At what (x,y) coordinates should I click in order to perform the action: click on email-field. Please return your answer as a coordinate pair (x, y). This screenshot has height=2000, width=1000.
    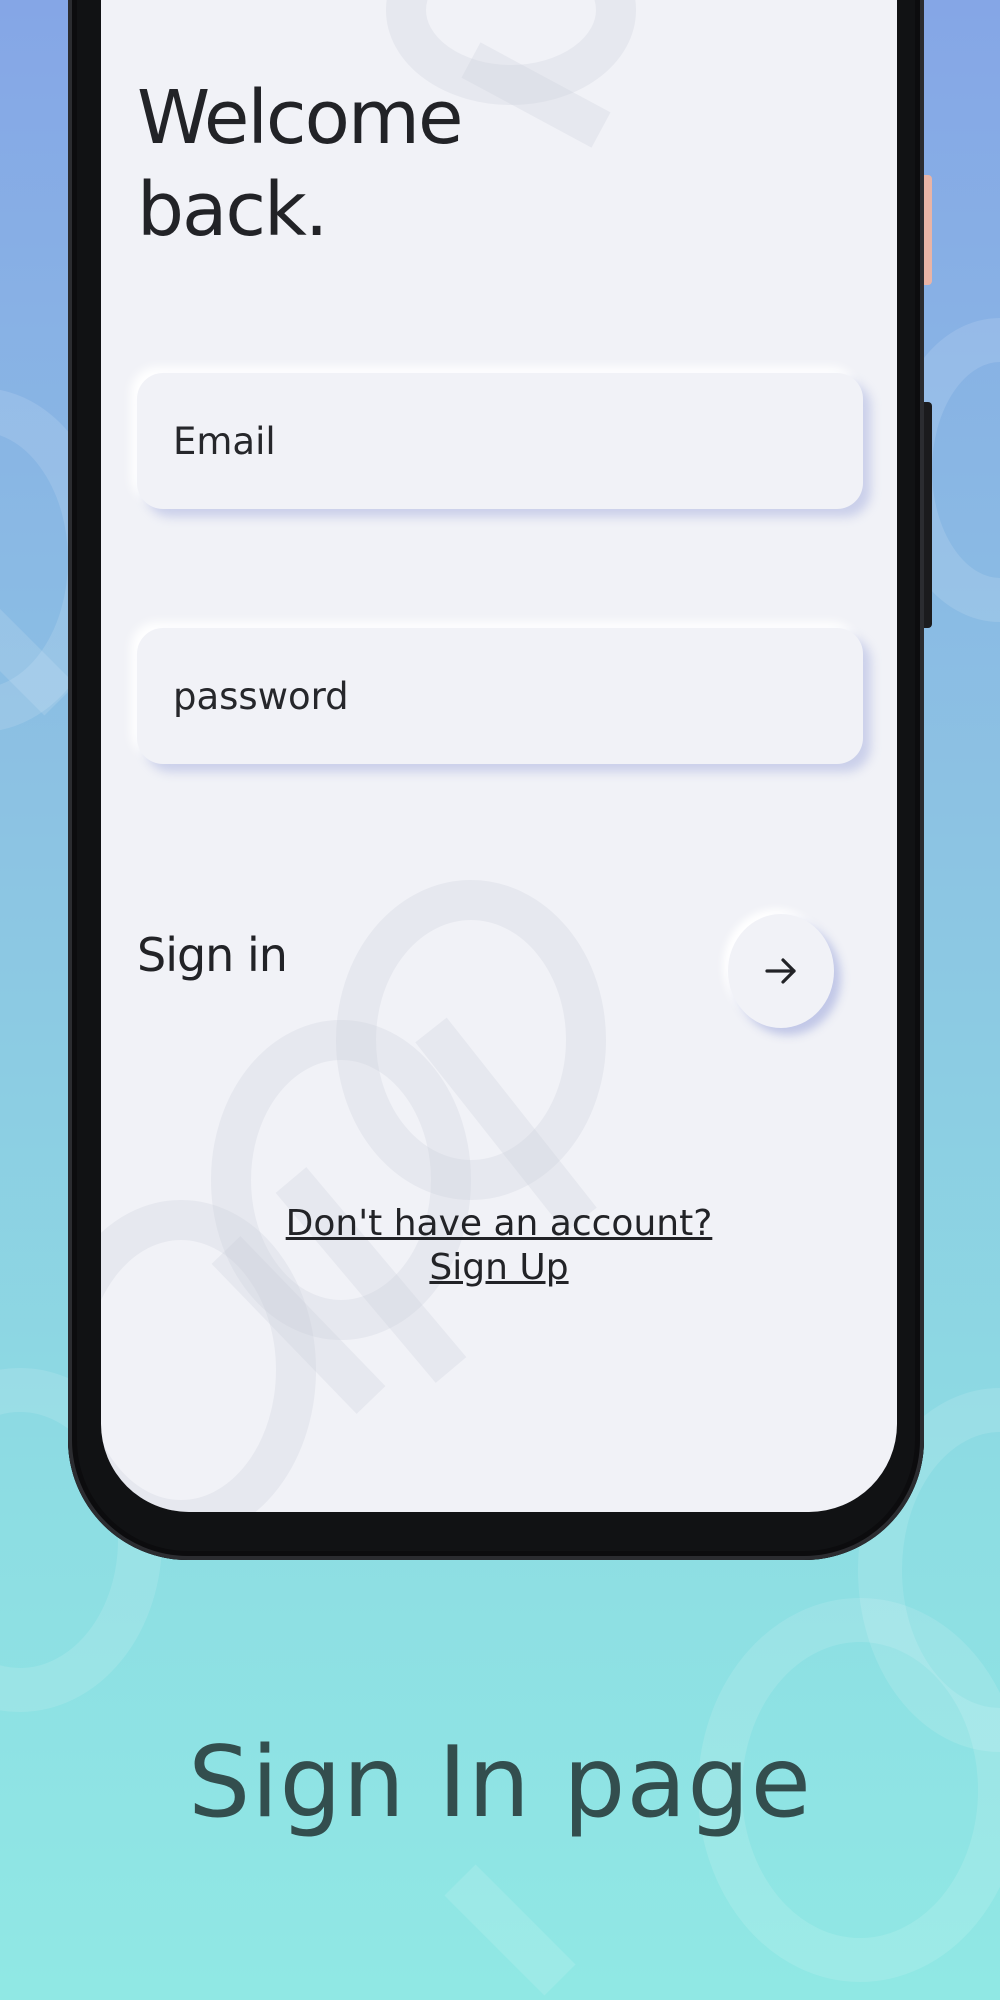
    Looking at the image, I should click on (500, 441).